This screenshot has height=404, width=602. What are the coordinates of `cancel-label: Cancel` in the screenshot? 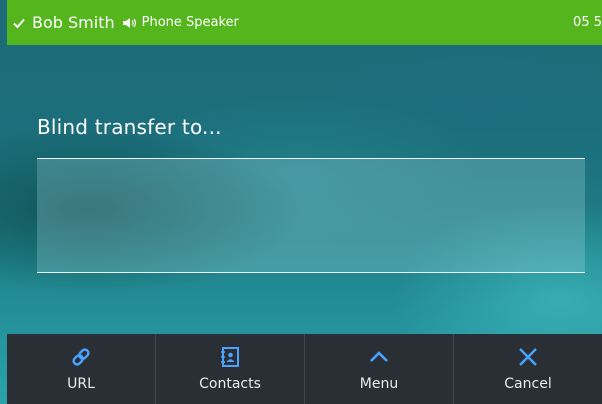 It's located at (528, 384).